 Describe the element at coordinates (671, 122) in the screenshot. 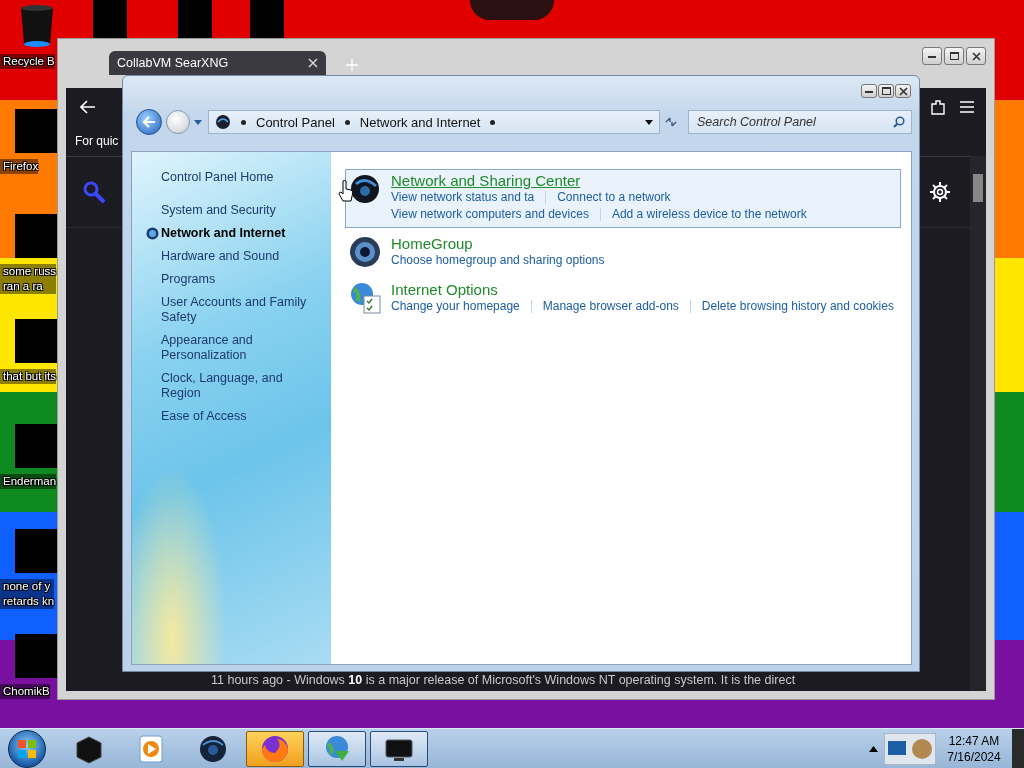

I see `refresh-icon` at that location.